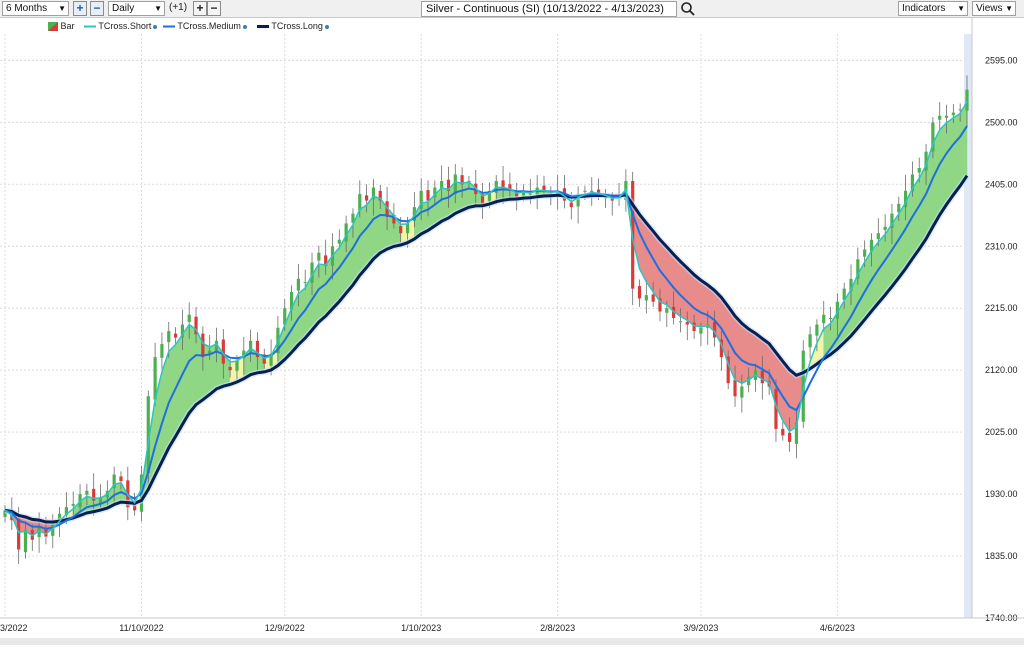  What do you see at coordinates (178, 7) in the screenshot?
I see `offset-label: (+1)` at bounding box center [178, 7].